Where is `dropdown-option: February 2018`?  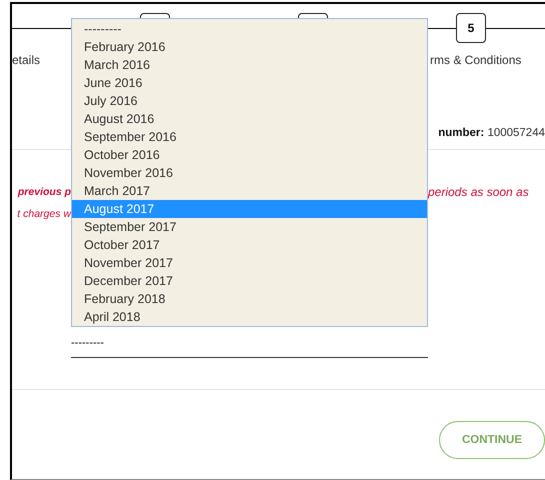
dropdown-option: February 2018 is located at coordinates (249, 299).